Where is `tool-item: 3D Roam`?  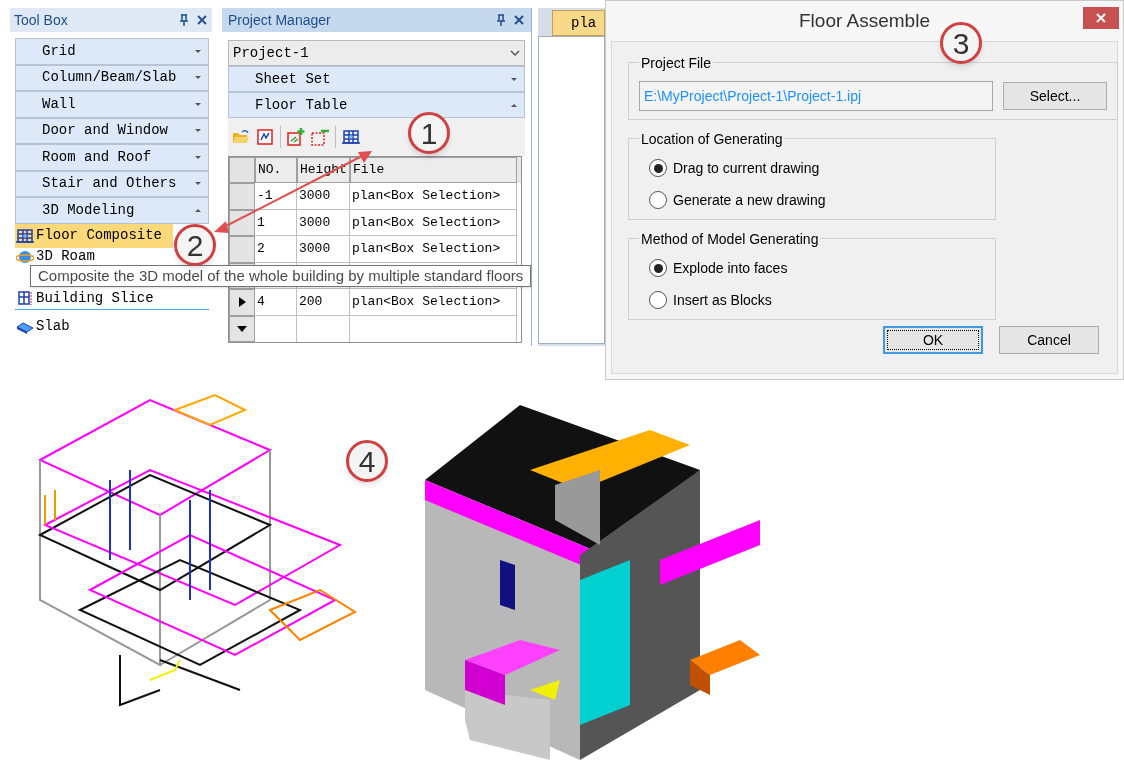
tool-item: 3D Roam is located at coordinates (94, 256).